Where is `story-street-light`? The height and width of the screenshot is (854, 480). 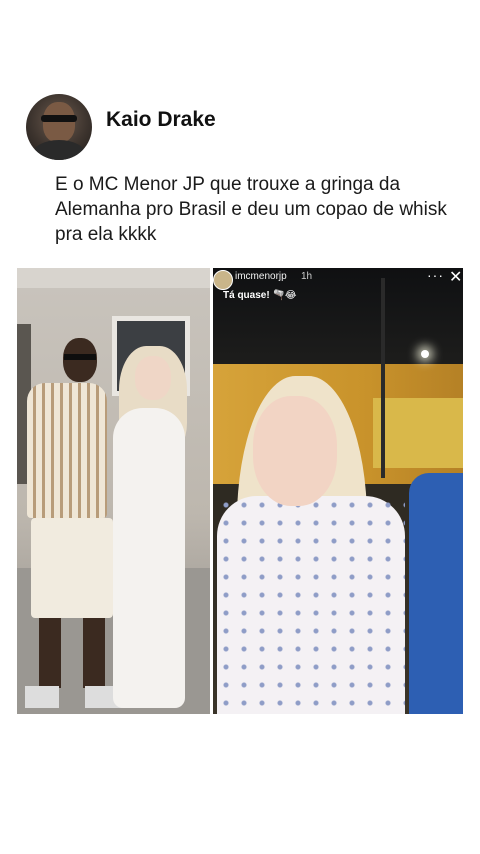
story-street-light is located at coordinates (425, 354).